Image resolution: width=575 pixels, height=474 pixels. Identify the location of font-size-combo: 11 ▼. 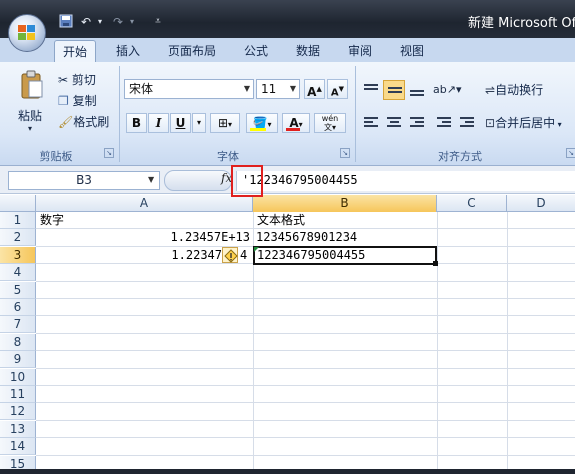
(278, 89).